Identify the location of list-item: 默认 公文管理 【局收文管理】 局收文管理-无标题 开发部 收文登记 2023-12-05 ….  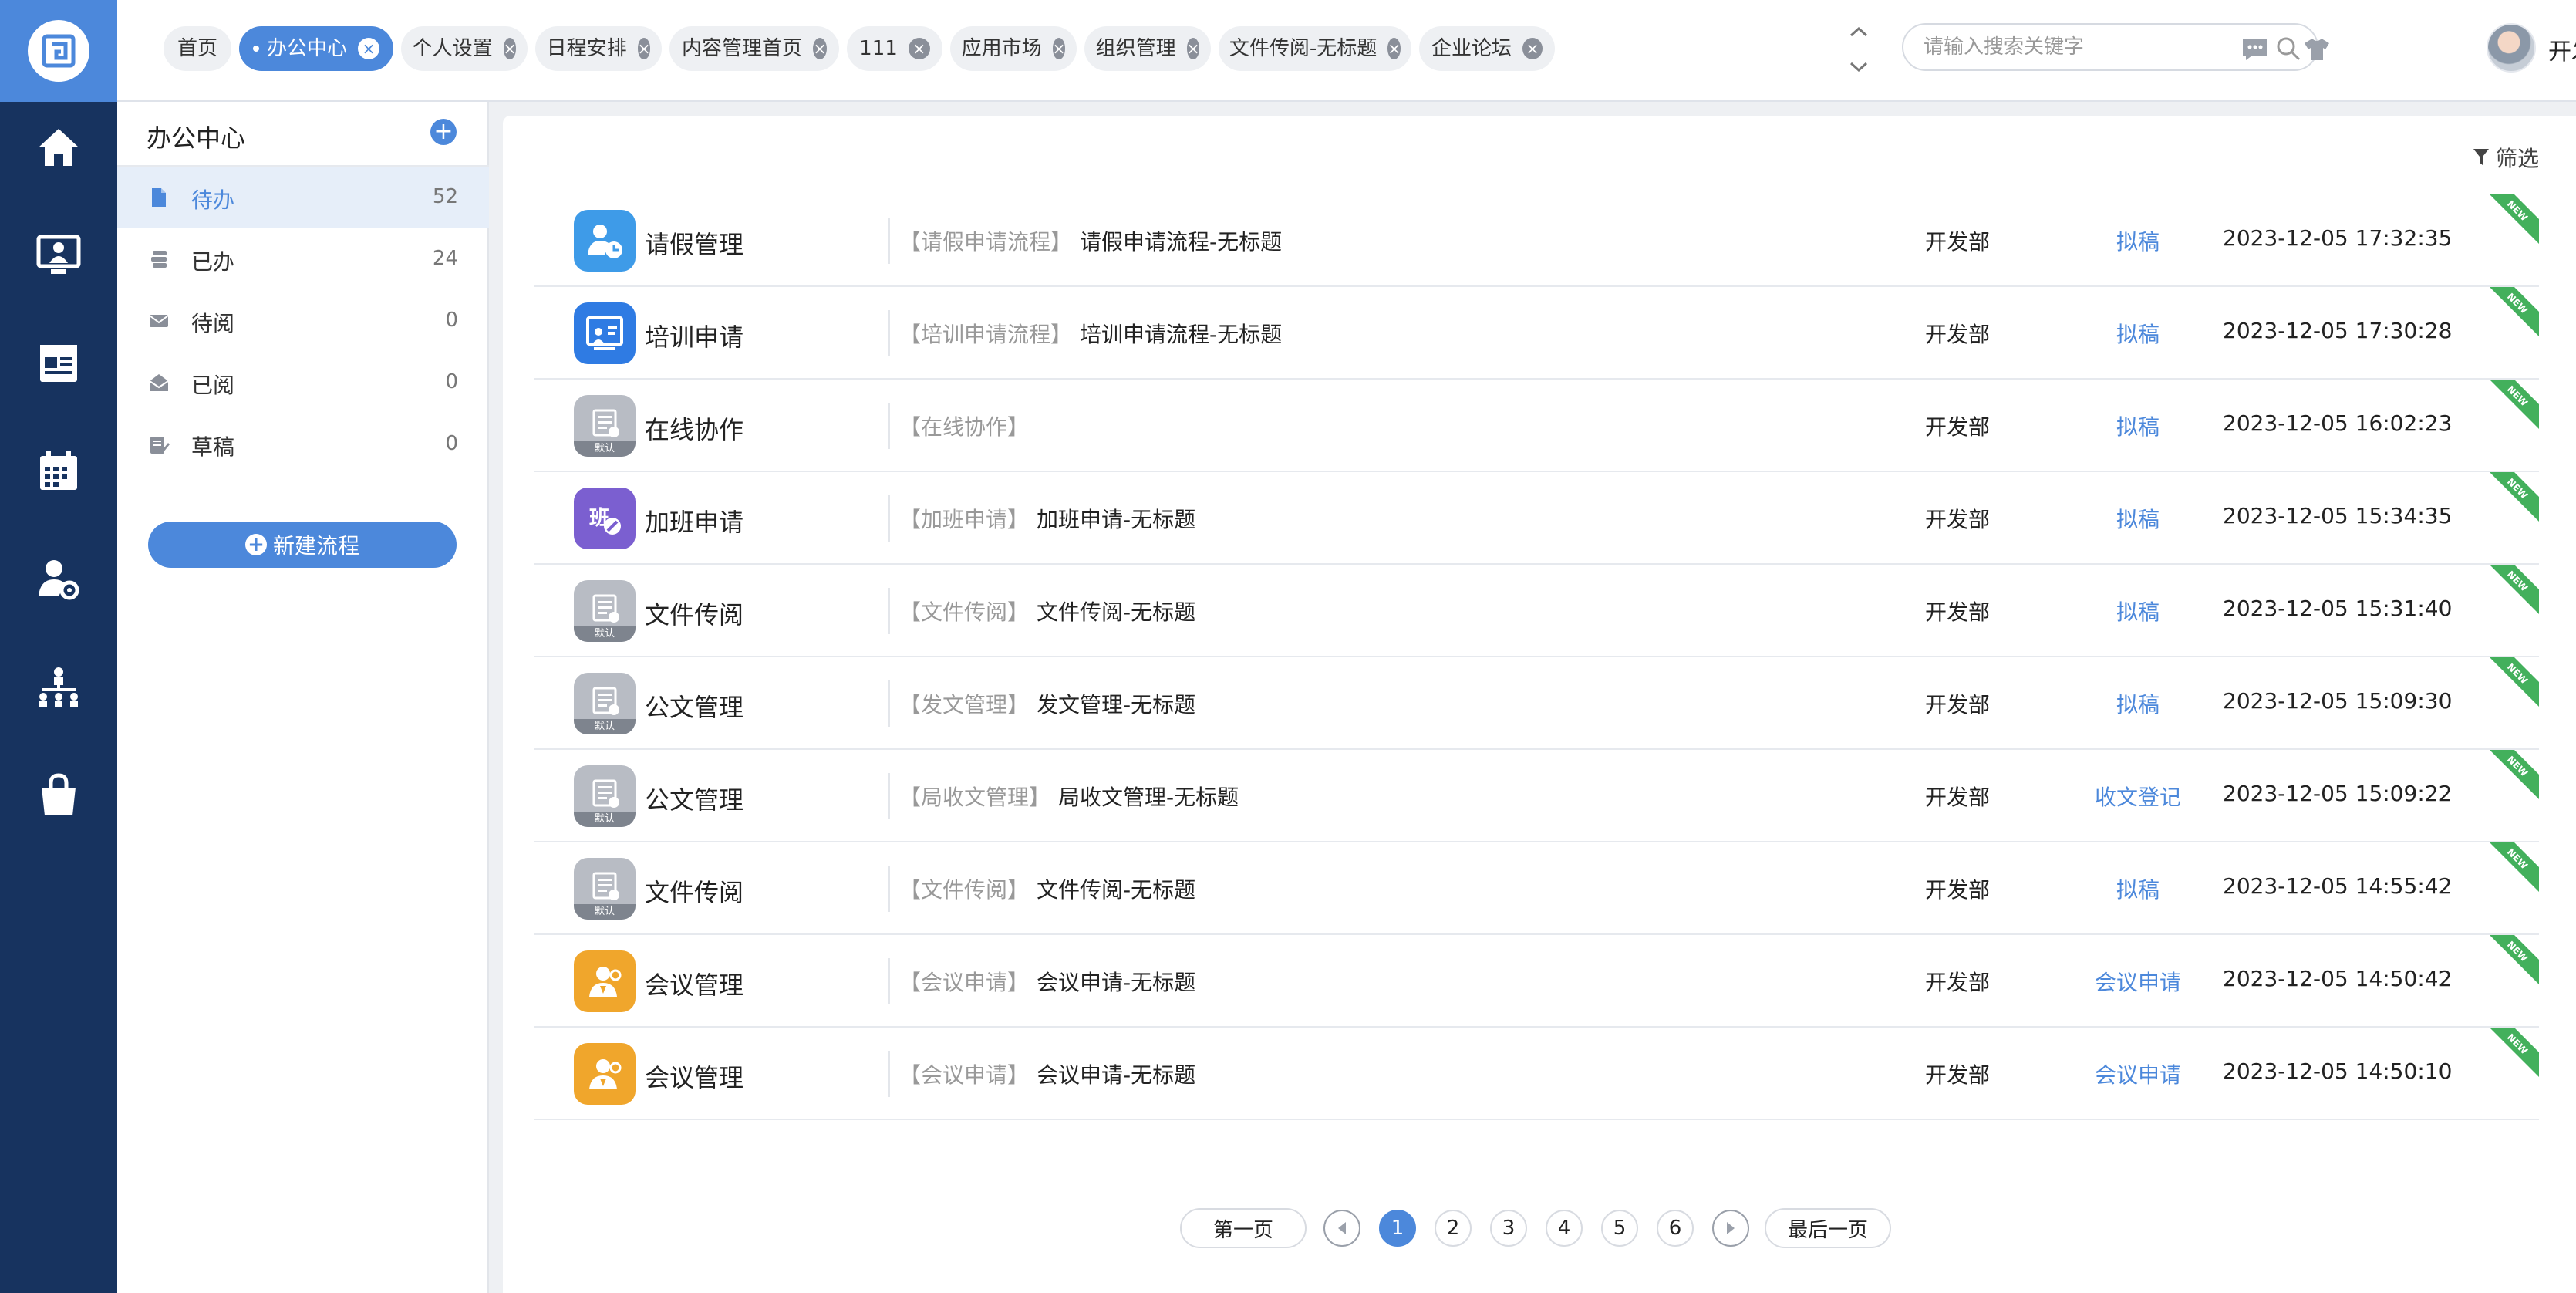
(1536, 796).